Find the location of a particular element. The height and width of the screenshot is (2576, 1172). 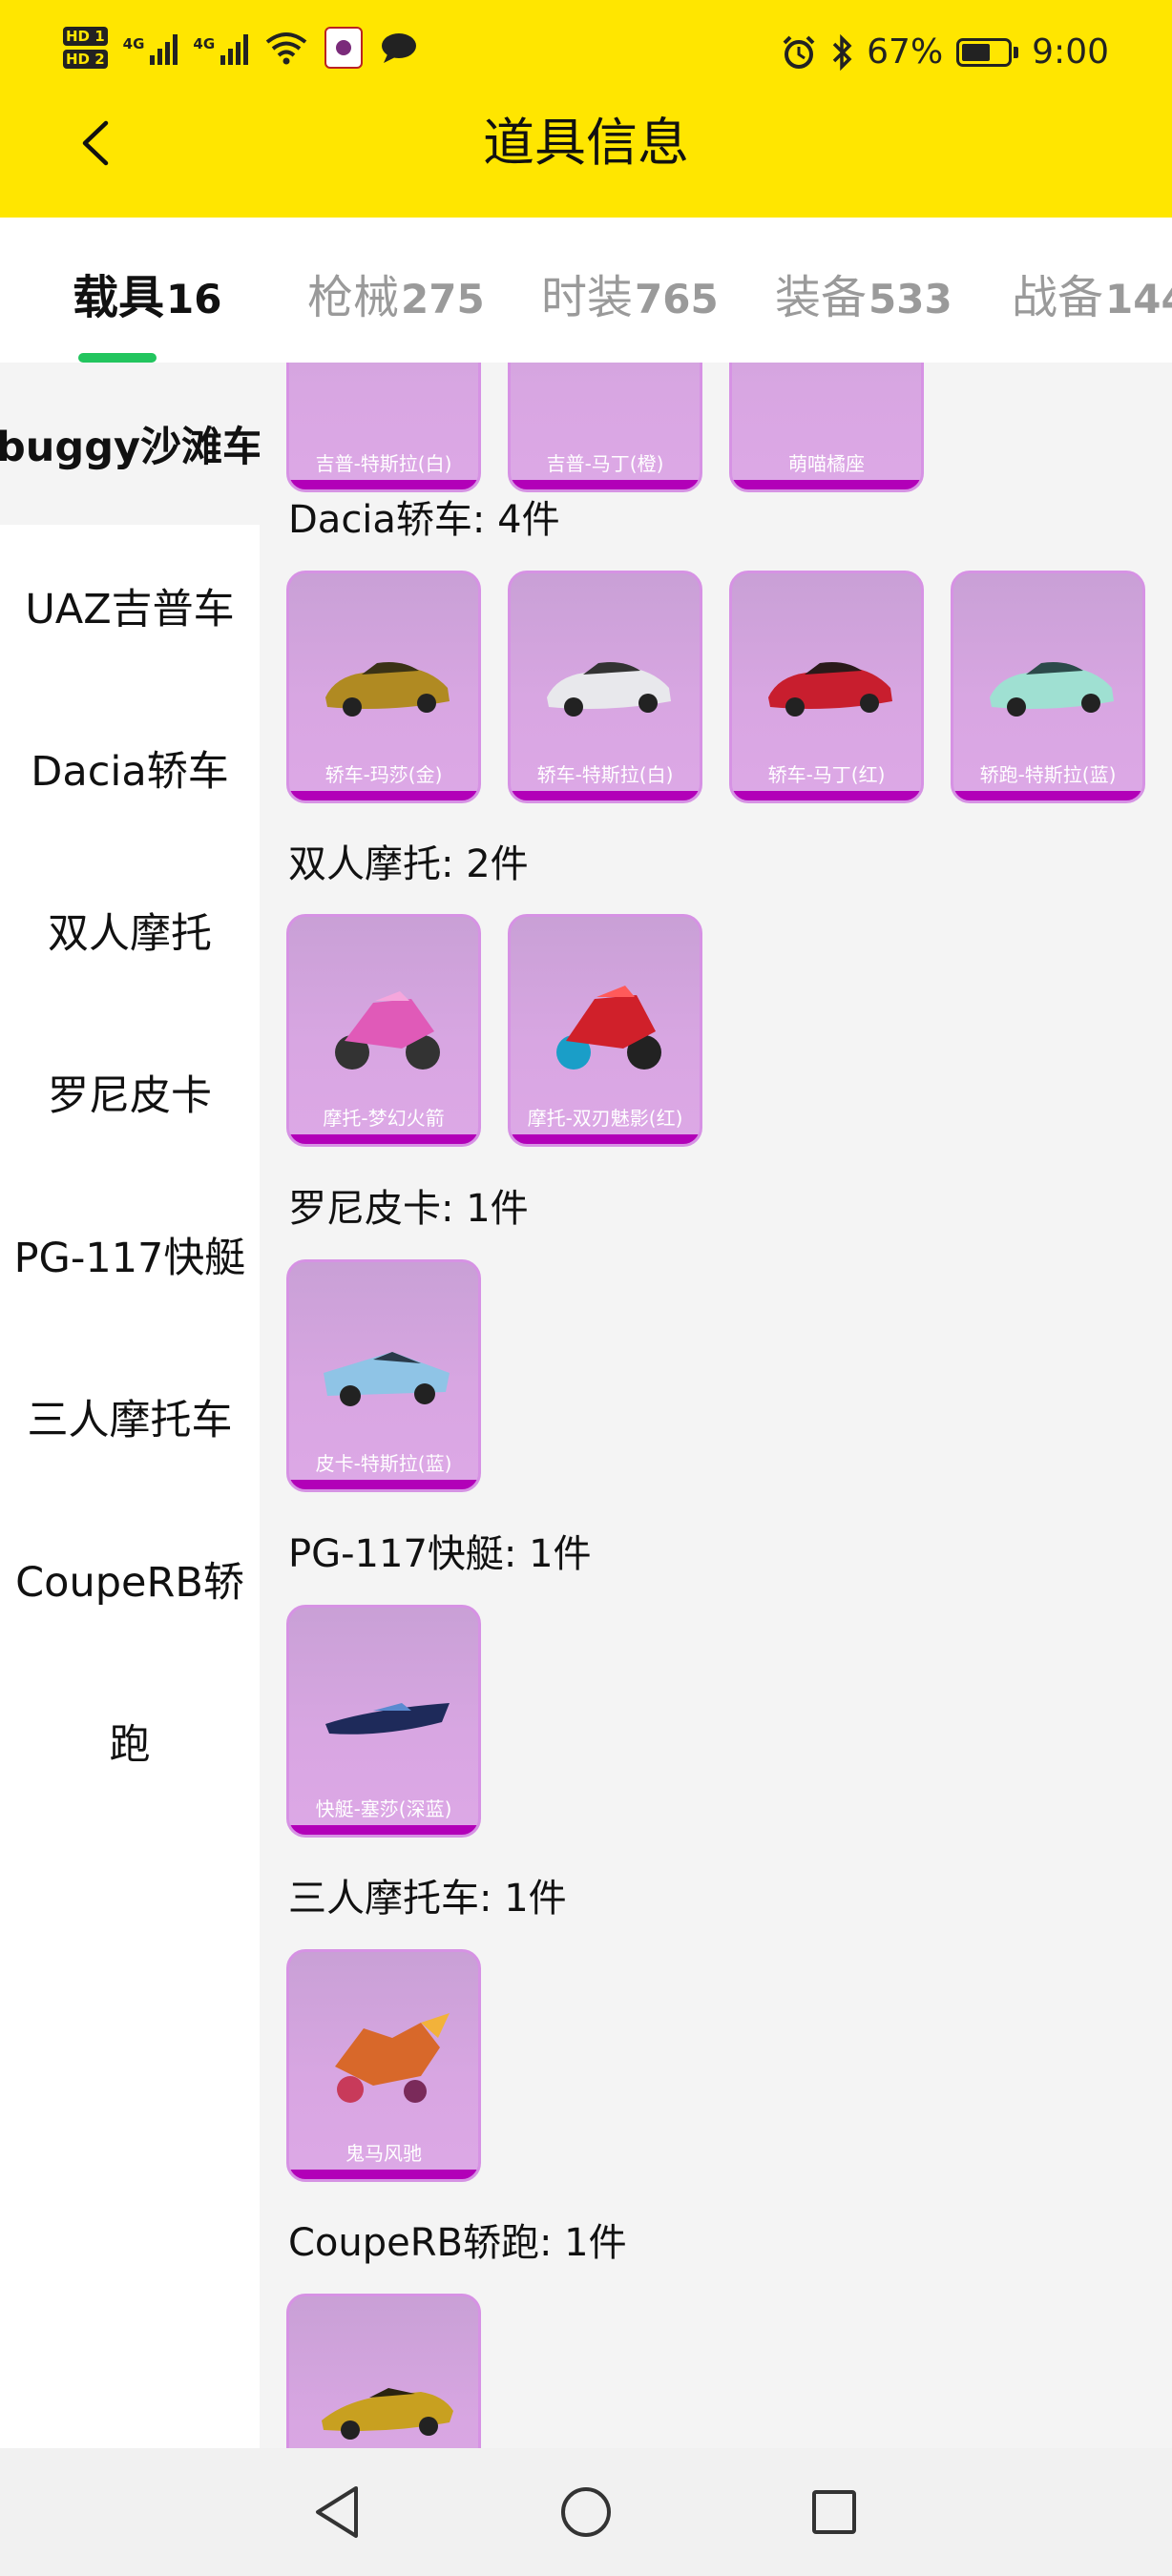

sidebar-item-uaz: UAZ吉普车 is located at coordinates (130, 606).